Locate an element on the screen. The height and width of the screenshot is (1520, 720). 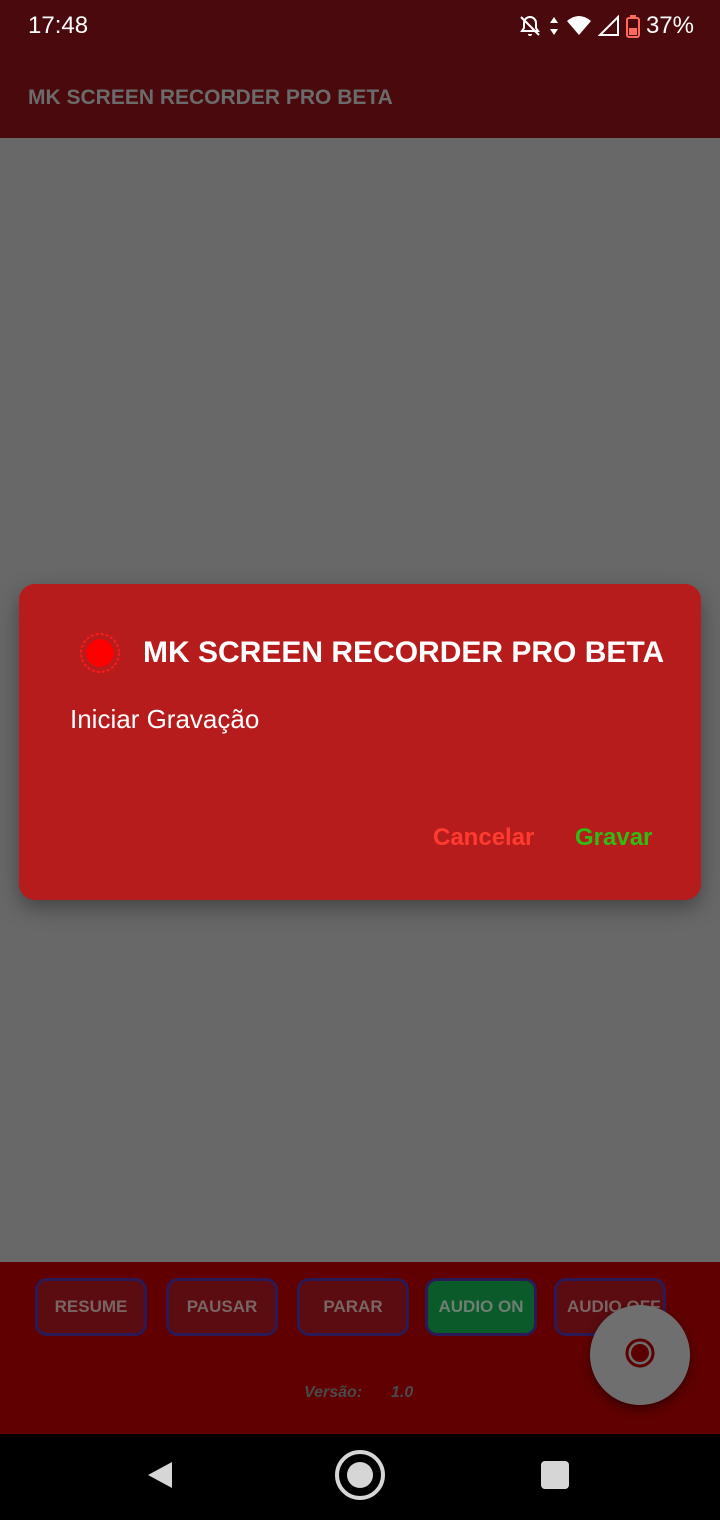
recents-icon is located at coordinates (555, 1477).